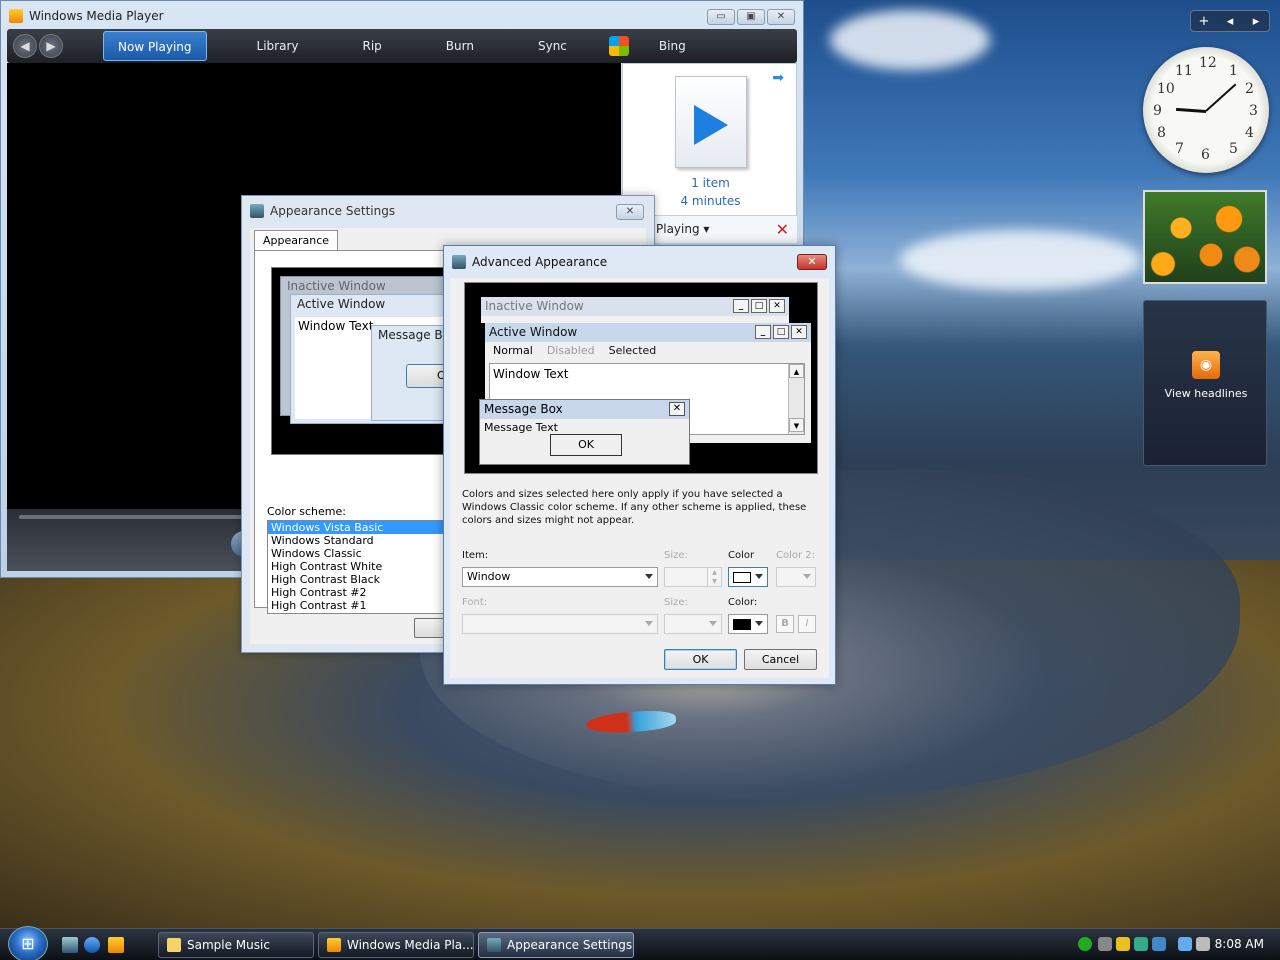 Image resolution: width=1280 pixels, height=960 pixels. Describe the element at coordinates (780, 659) in the screenshot. I see `cancel-button: Cancel` at that location.